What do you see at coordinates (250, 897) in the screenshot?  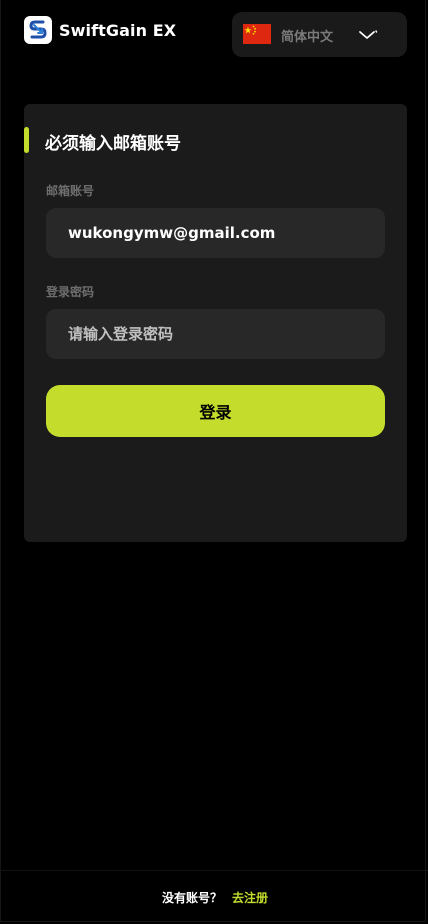 I see `register-link: 去注册` at bounding box center [250, 897].